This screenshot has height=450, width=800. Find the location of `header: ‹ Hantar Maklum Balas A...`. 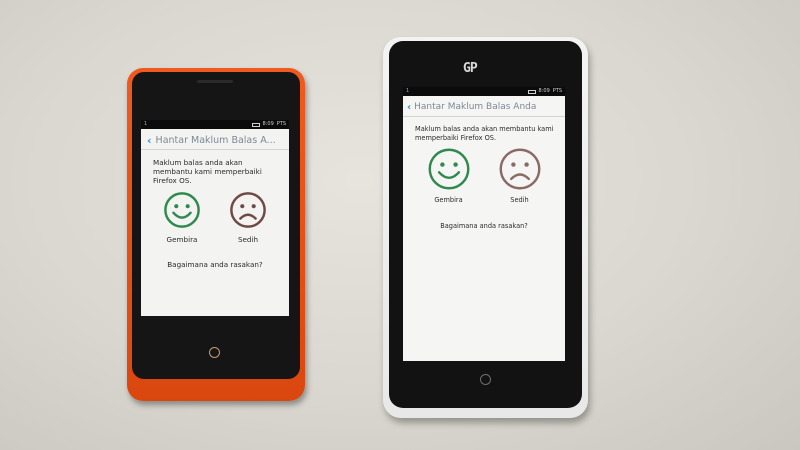

header: ‹ Hantar Maklum Balas A... is located at coordinates (215, 140).